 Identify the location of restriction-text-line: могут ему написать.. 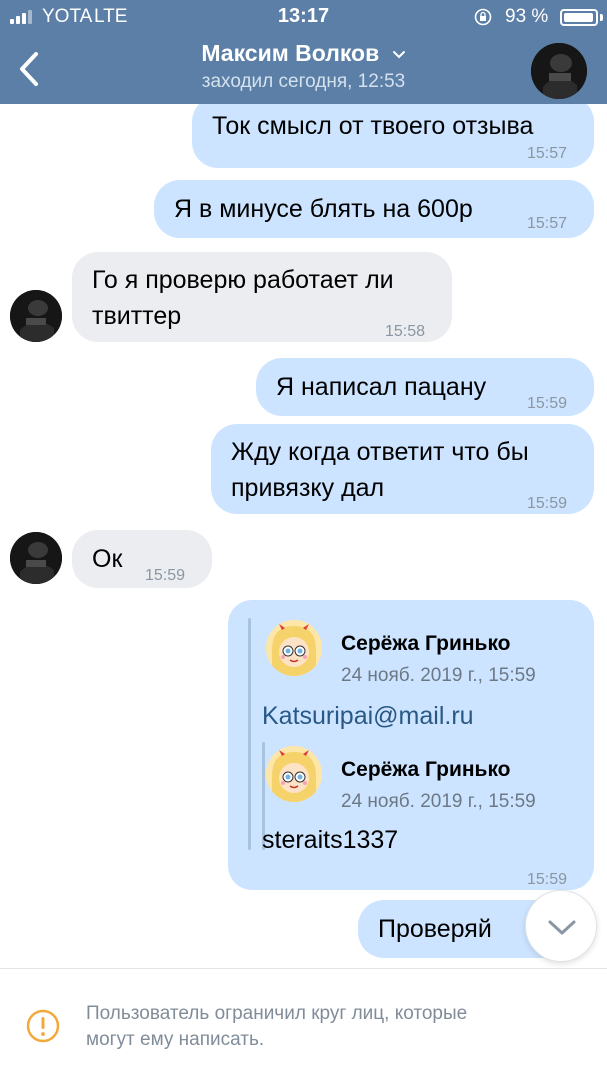
(175, 1039).